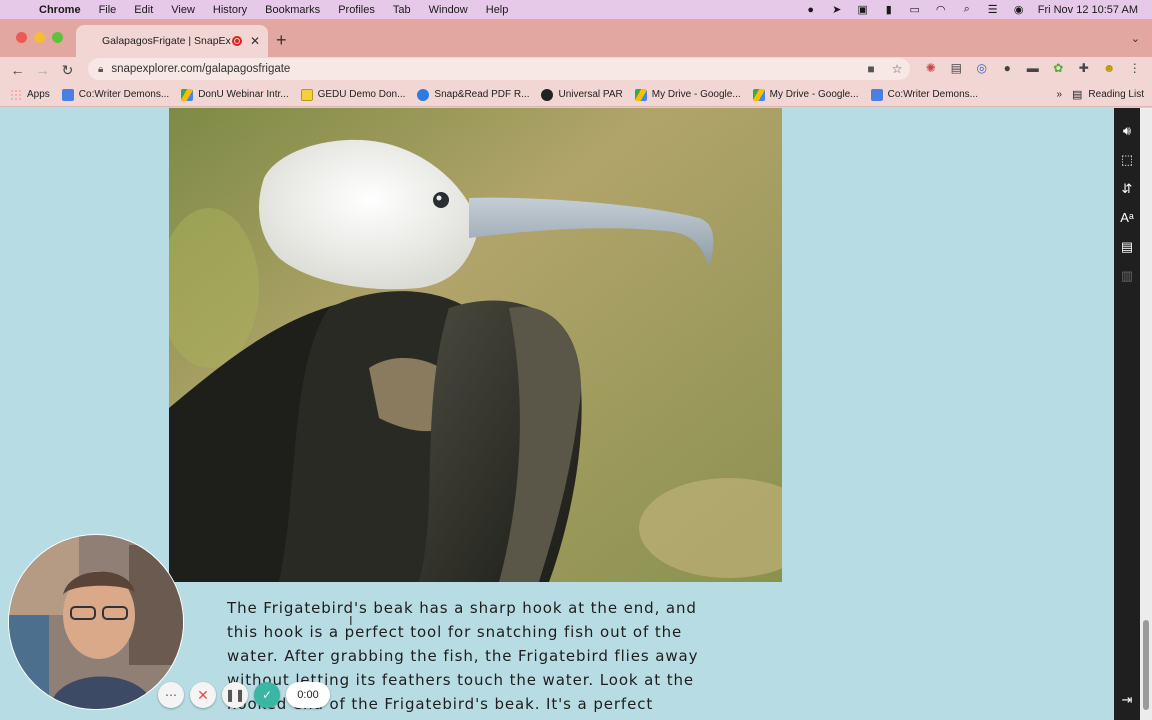 This screenshot has width=1152, height=720. I want to click on extensions-area: ✺ ▤ ◎ ● ▬ ✿ ✚ ☻ ⋮, so click(1033, 68).